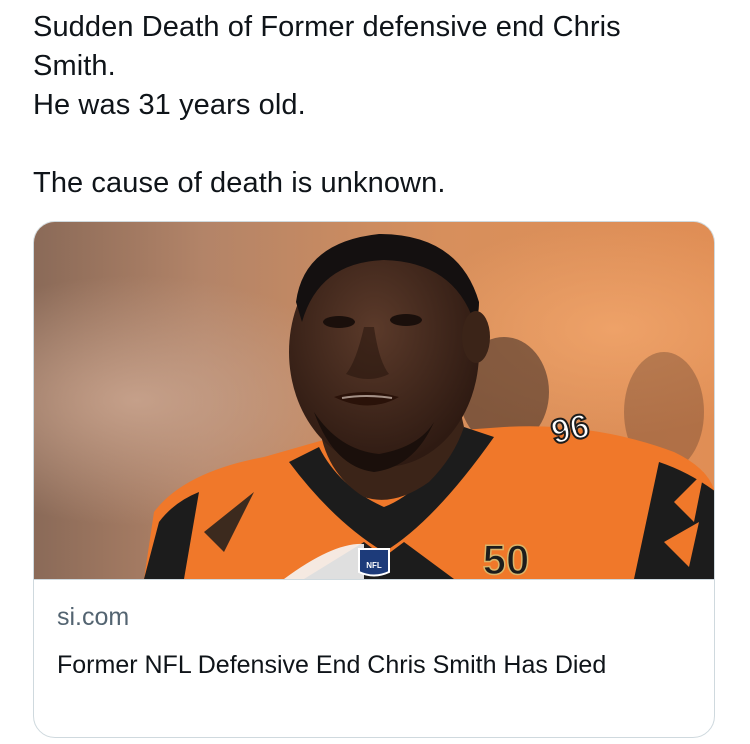 The image size is (750, 744). Describe the element at coordinates (374, 565) in the screenshot. I see `svg-text: NFL` at that location.